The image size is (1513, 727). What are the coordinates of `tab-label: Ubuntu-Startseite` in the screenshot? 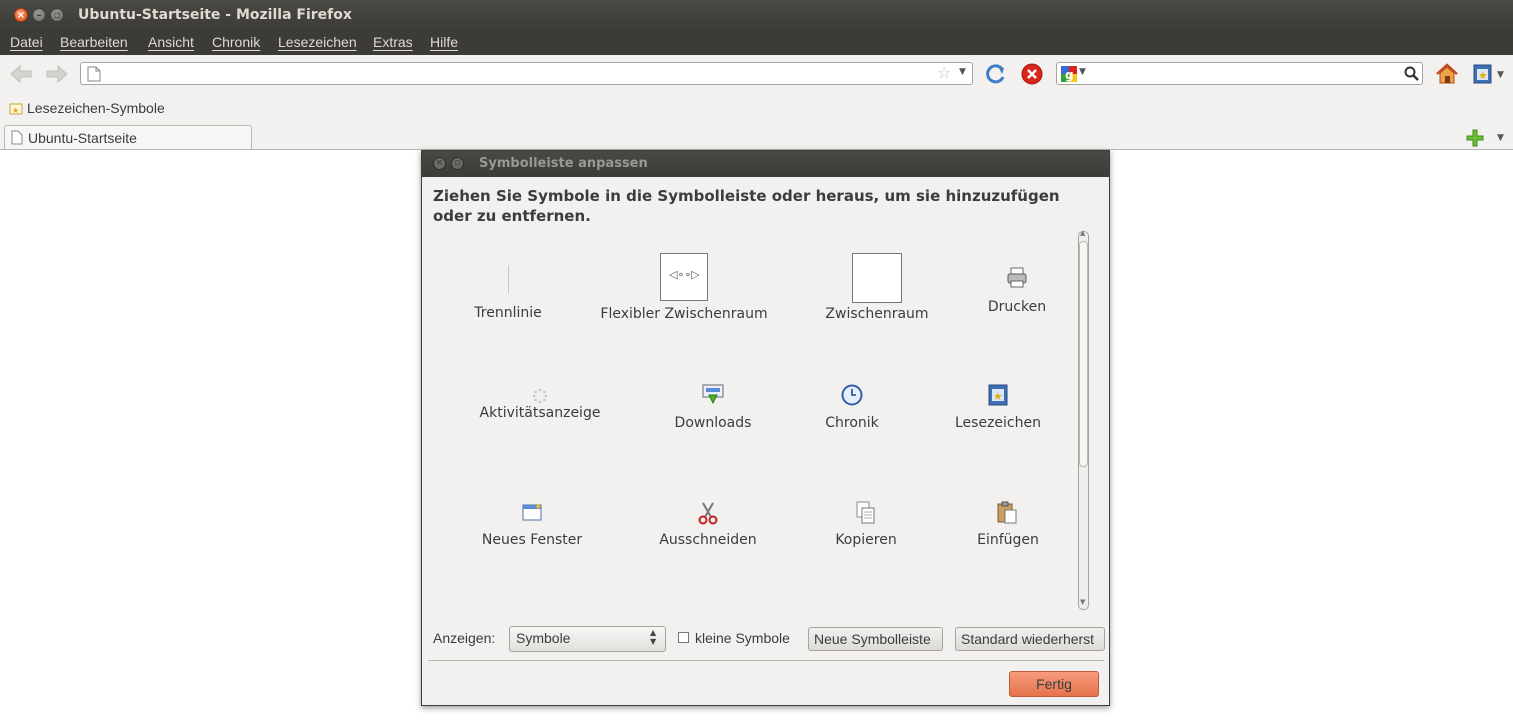 It's located at (82, 138).